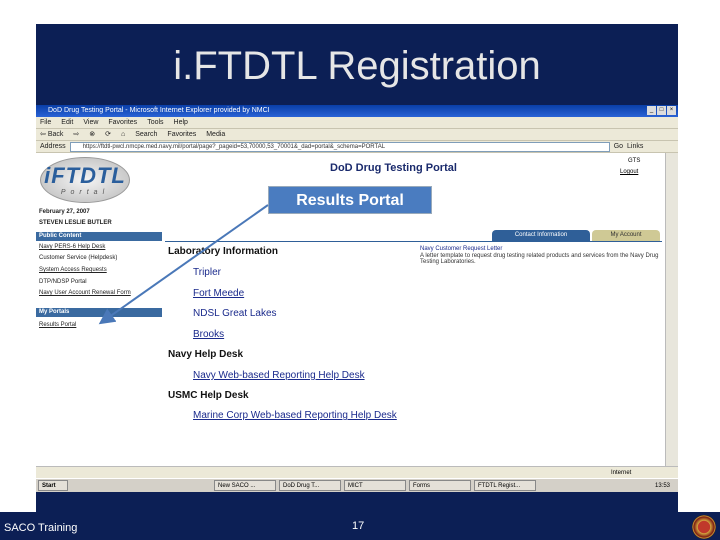 The width and height of the screenshot is (720, 540). I want to click on callout-arrow, so click(183, 264).